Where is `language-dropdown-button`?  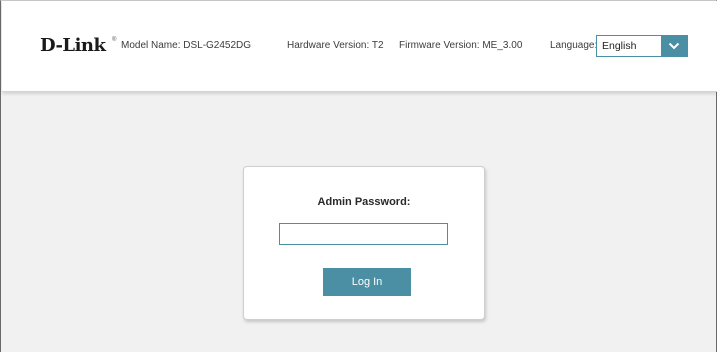 language-dropdown-button is located at coordinates (674, 46).